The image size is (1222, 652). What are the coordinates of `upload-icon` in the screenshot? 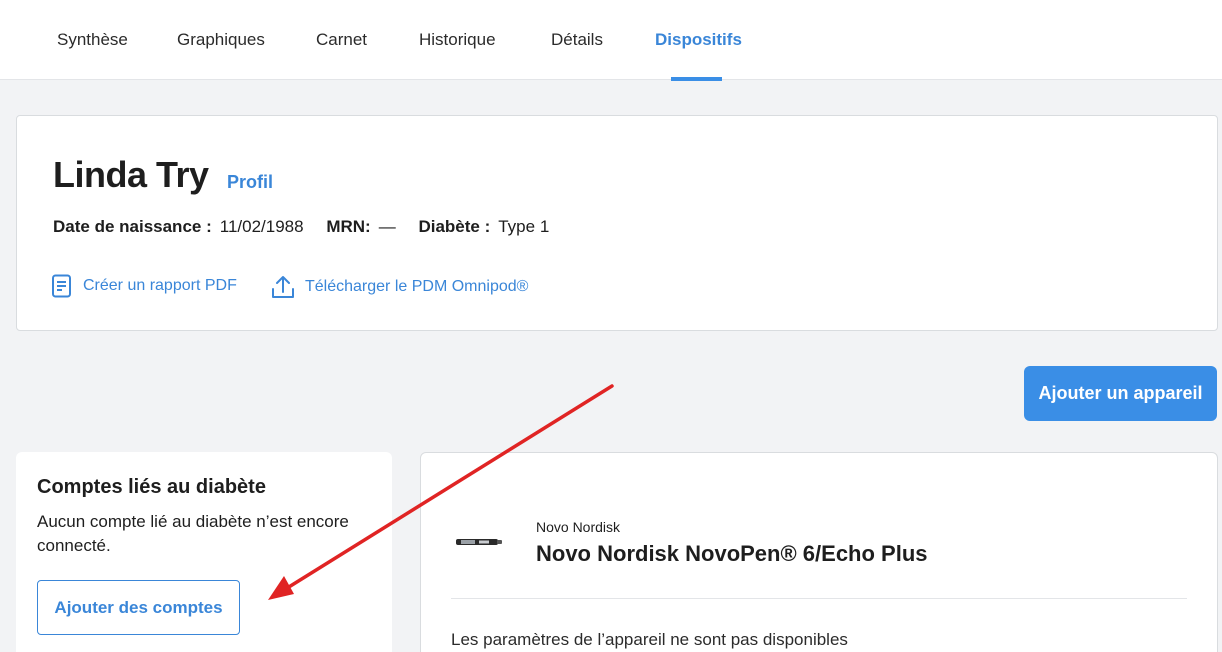 It's located at (283, 287).